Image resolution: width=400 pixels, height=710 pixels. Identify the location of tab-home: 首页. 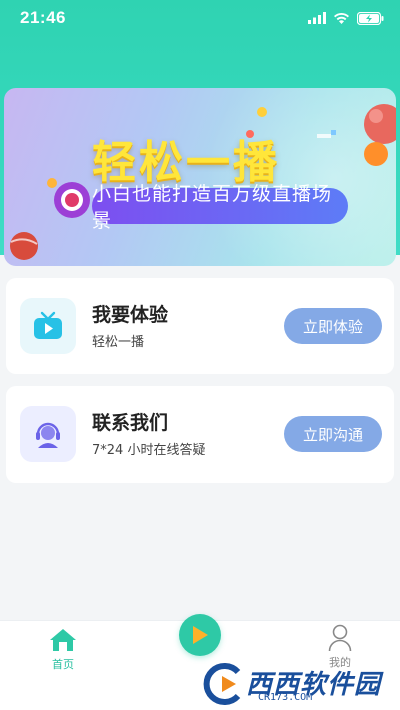
(63, 650).